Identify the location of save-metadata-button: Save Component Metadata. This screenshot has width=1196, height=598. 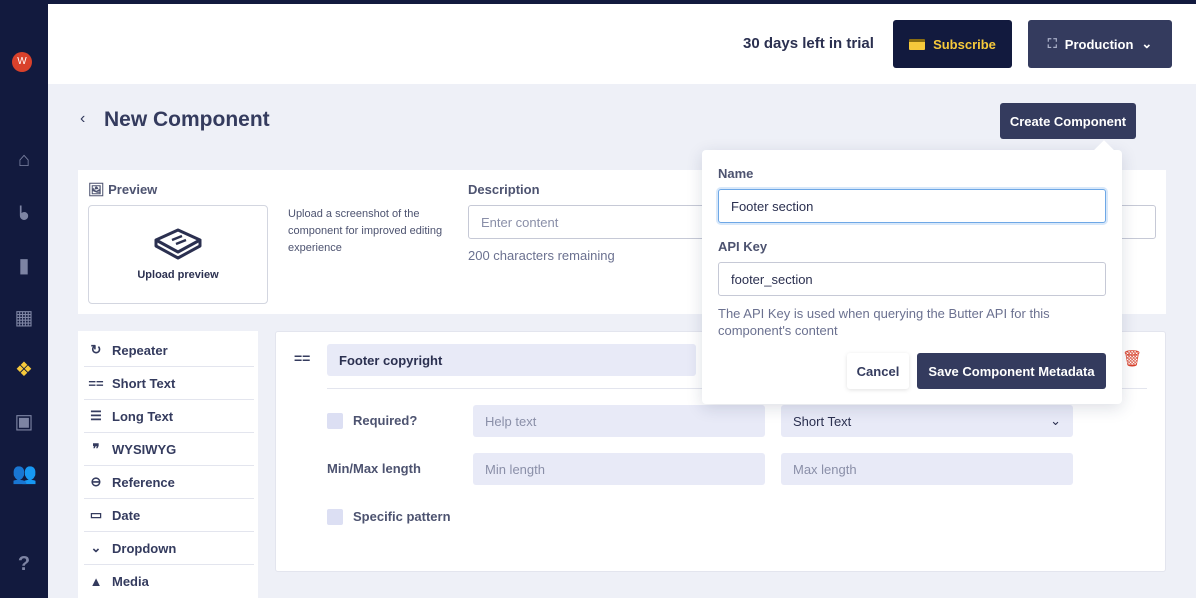
(1011, 371).